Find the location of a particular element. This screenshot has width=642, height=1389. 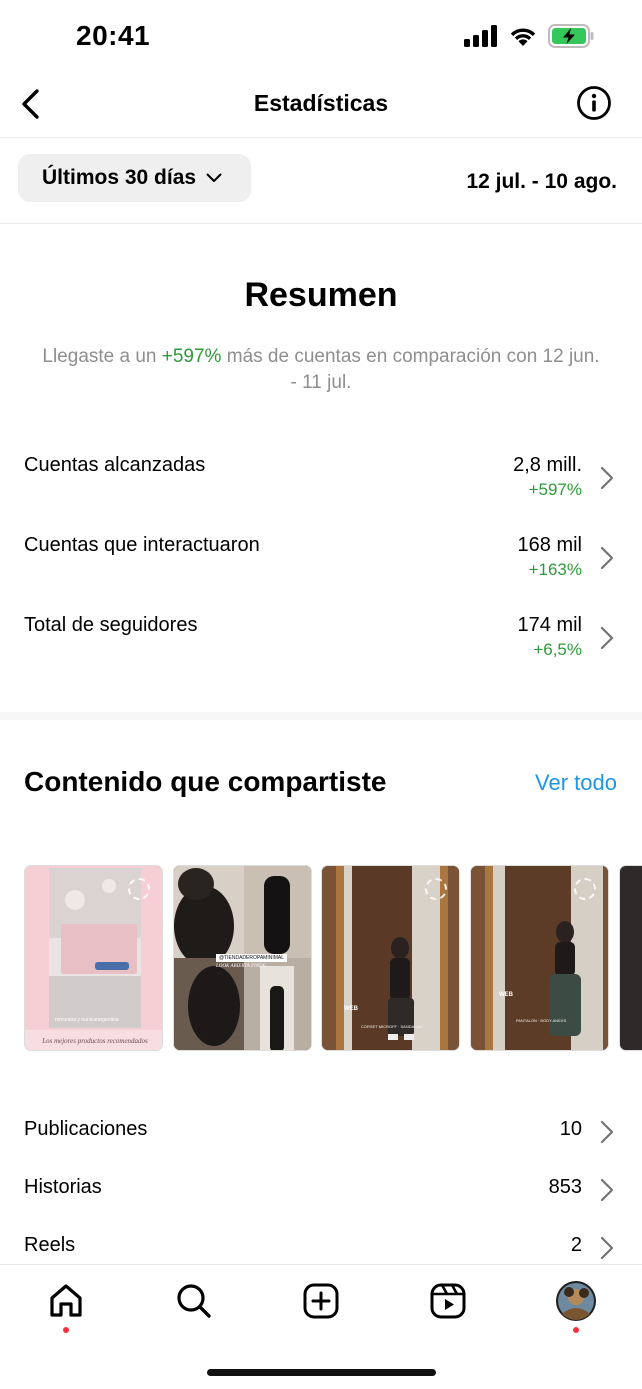

create-tab is located at coordinates (321, 1301).